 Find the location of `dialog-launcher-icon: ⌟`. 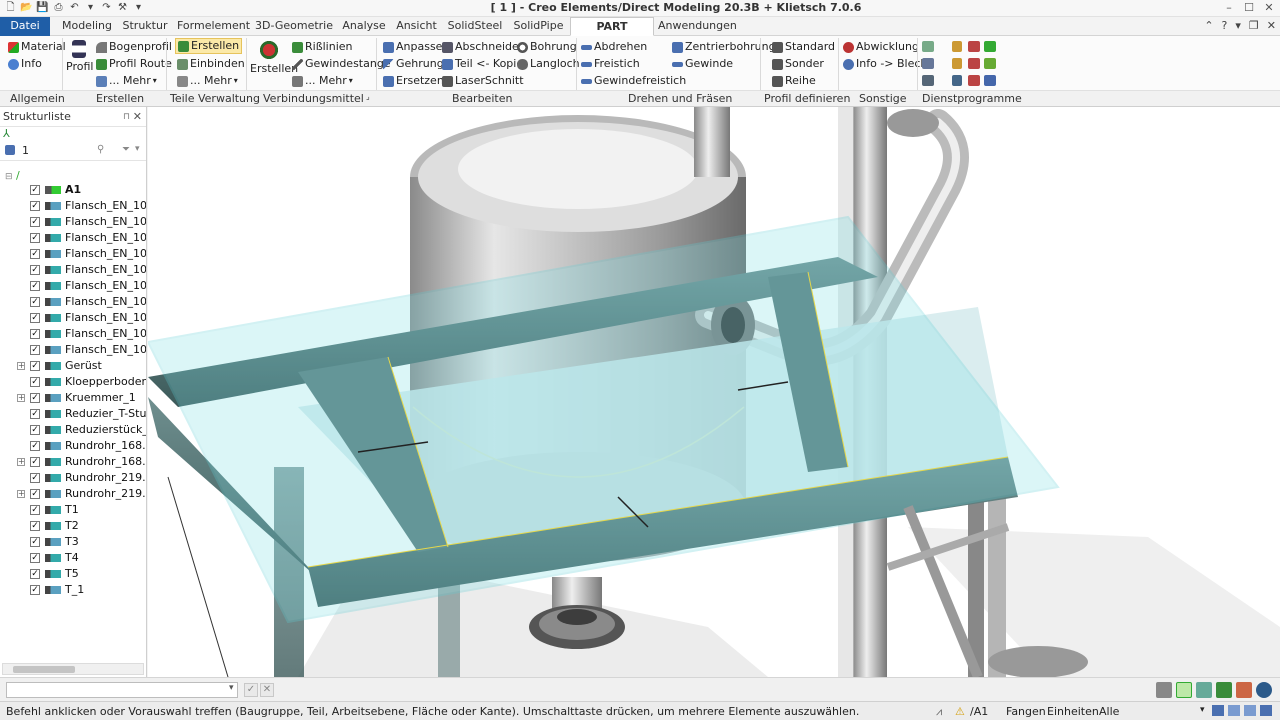

dialog-launcher-icon: ⌟ is located at coordinates (368, 96).